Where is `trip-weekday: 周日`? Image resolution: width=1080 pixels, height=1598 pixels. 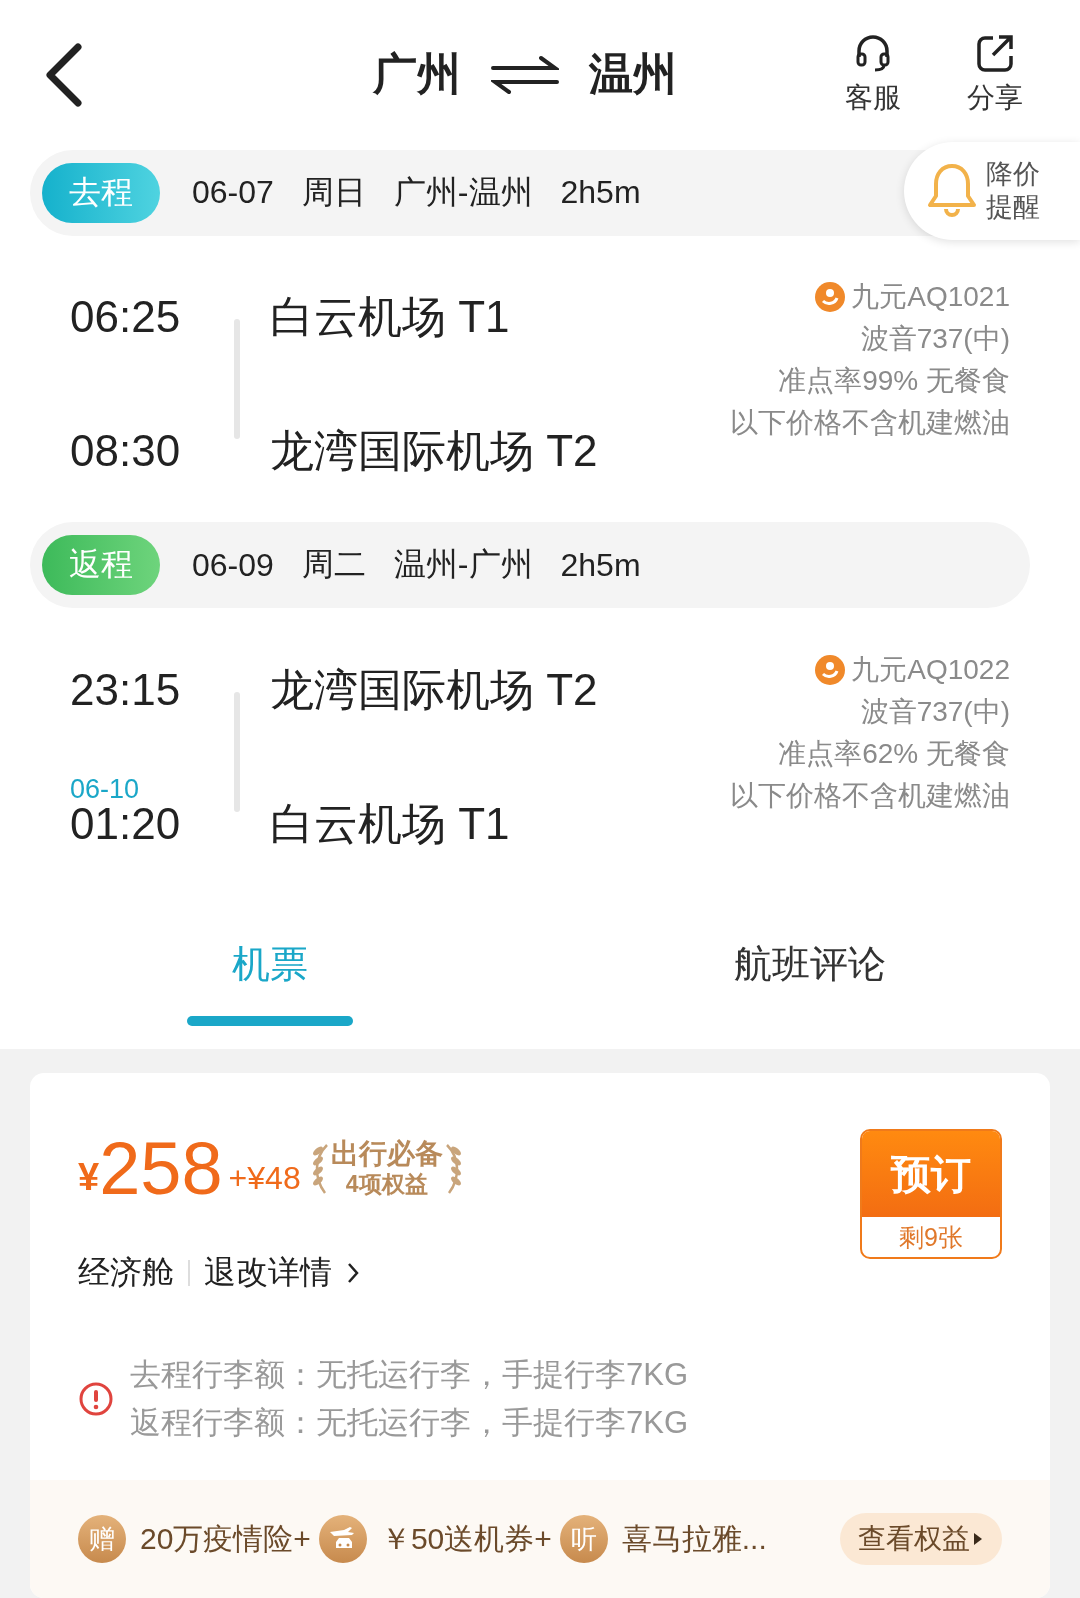 trip-weekday: 周日 is located at coordinates (333, 192).